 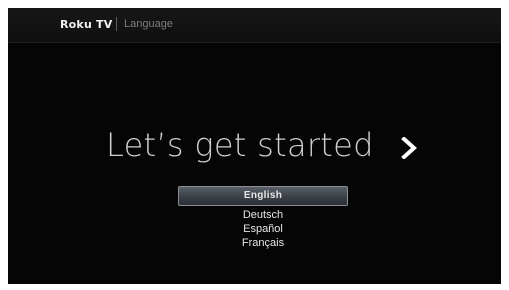 I want to click on chevron-right-icon, so click(x=409, y=148).